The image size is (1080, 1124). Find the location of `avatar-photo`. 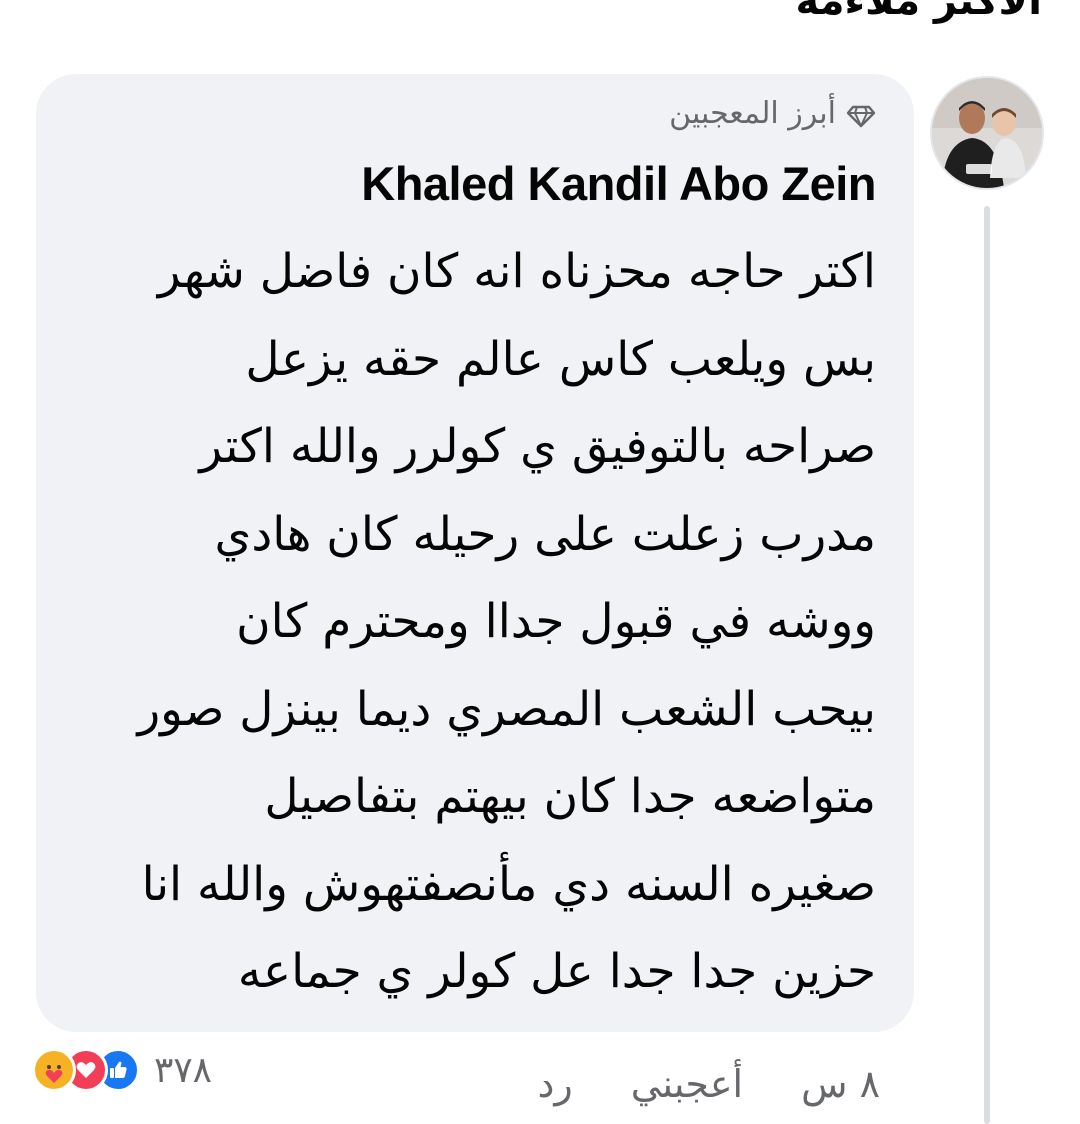

avatar-photo is located at coordinates (987, 133).